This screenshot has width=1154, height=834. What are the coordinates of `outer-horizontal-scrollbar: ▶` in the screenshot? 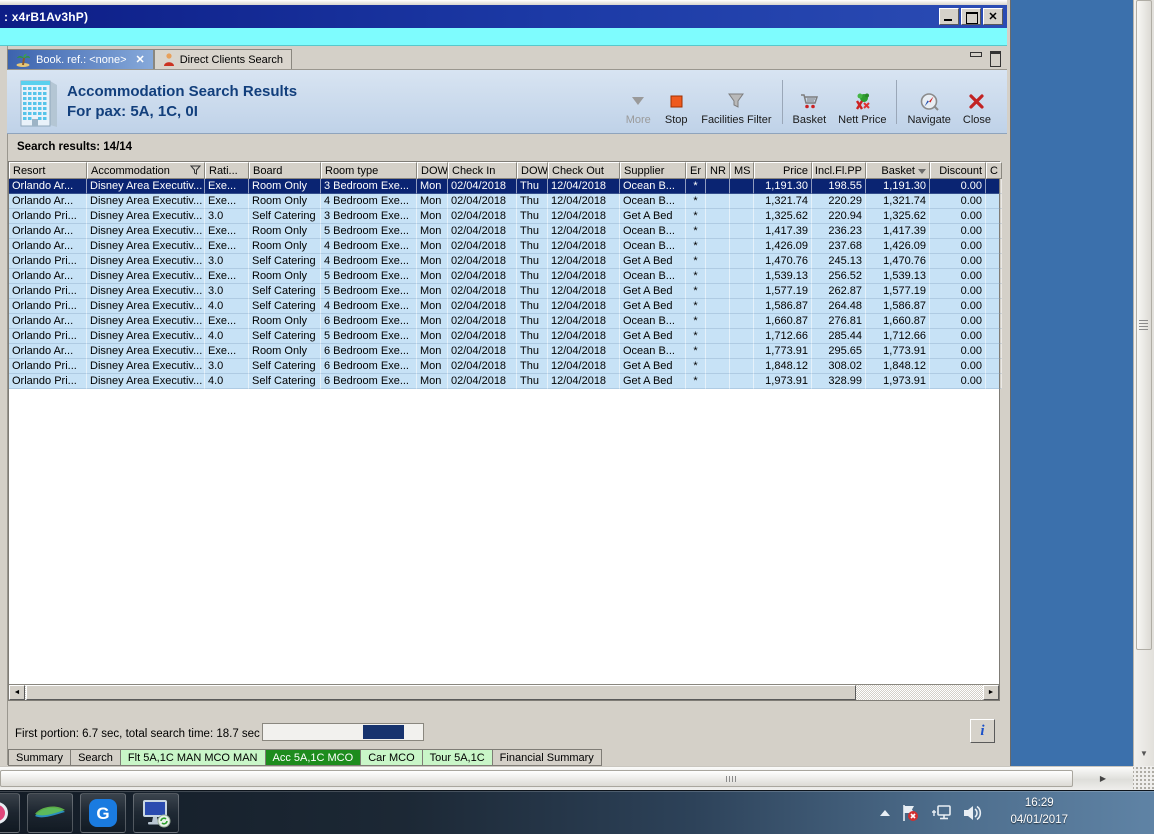 It's located at (566, 778).